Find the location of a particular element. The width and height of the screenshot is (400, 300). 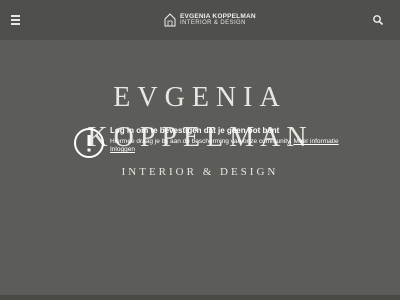

site-header: EVGENIA KOPPELMAN INTERIOR & DESIGN is located at coordinates (200, 20).